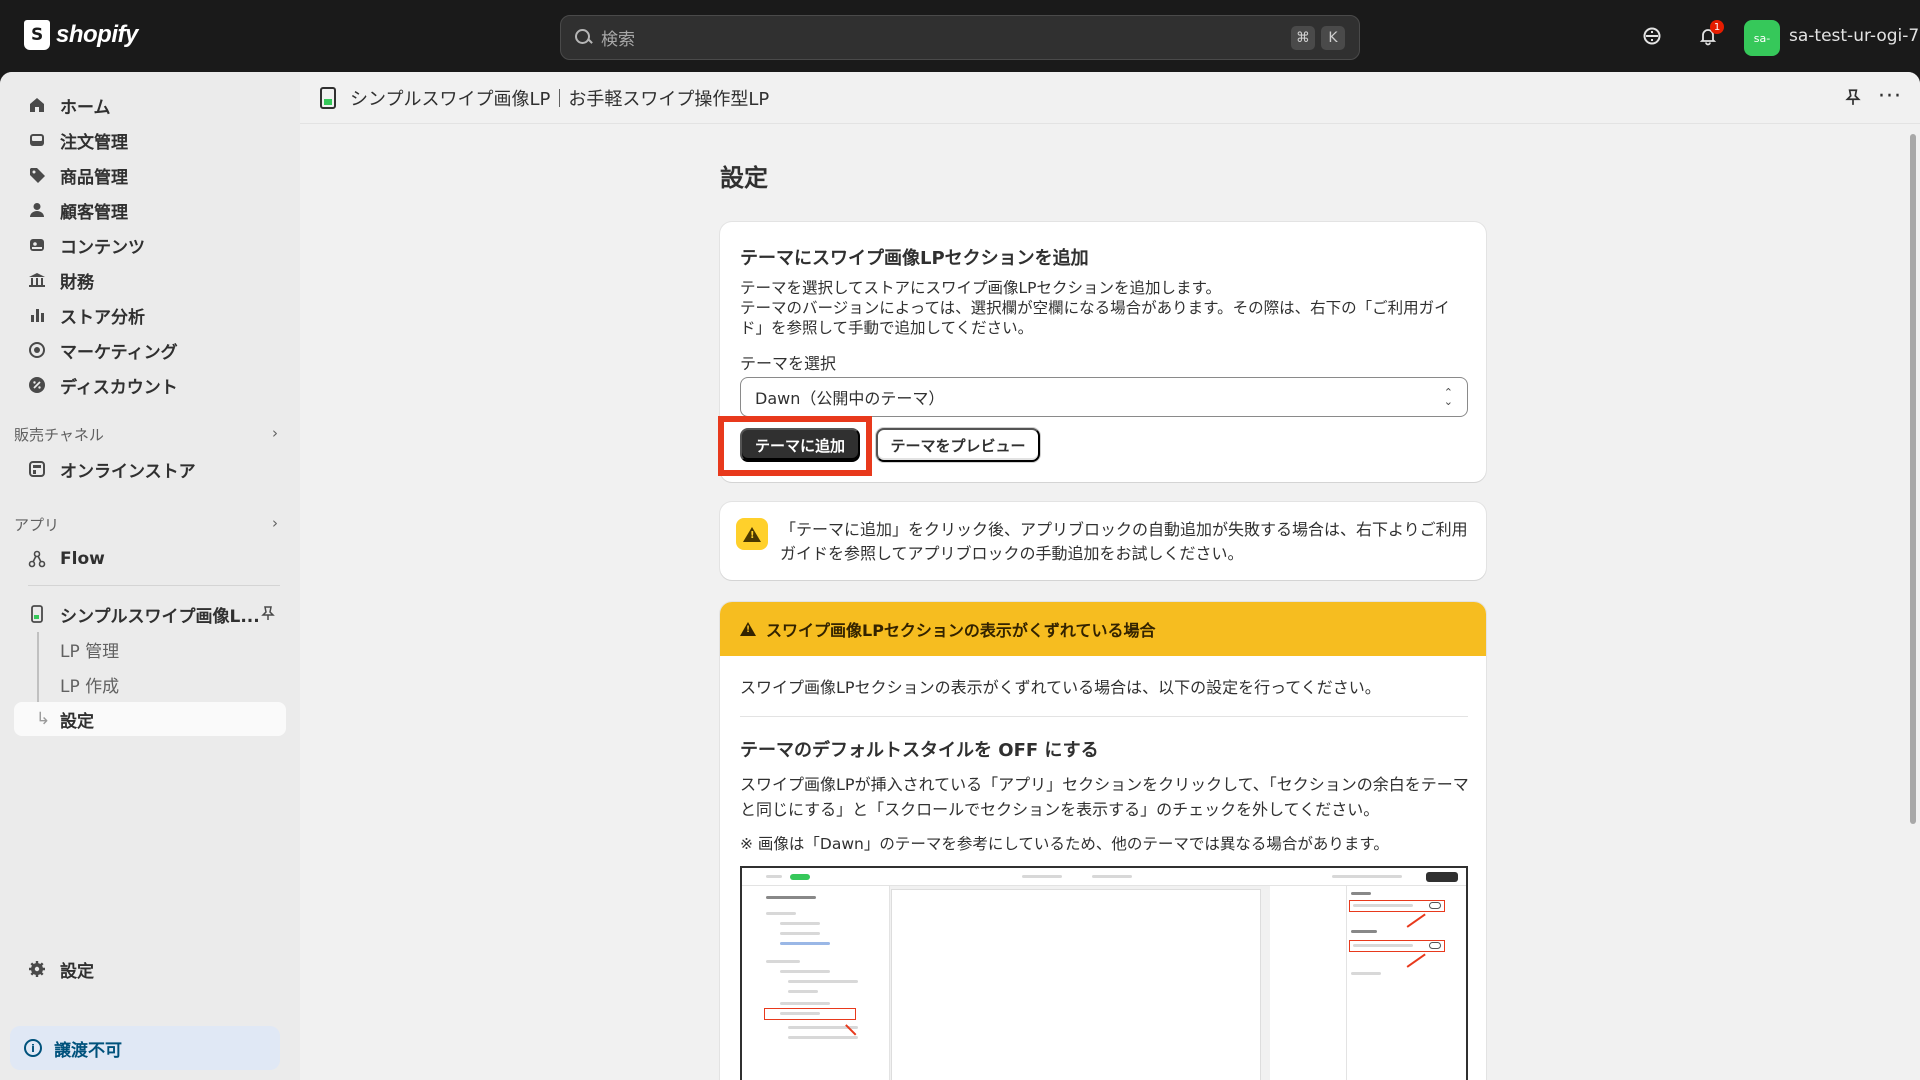 Image resolution: width=1920 pixels, height=1080 pixels. Describe the element at coordinates (1717, 27) in the screenshot. I see `notification-badge: 1` at that location.